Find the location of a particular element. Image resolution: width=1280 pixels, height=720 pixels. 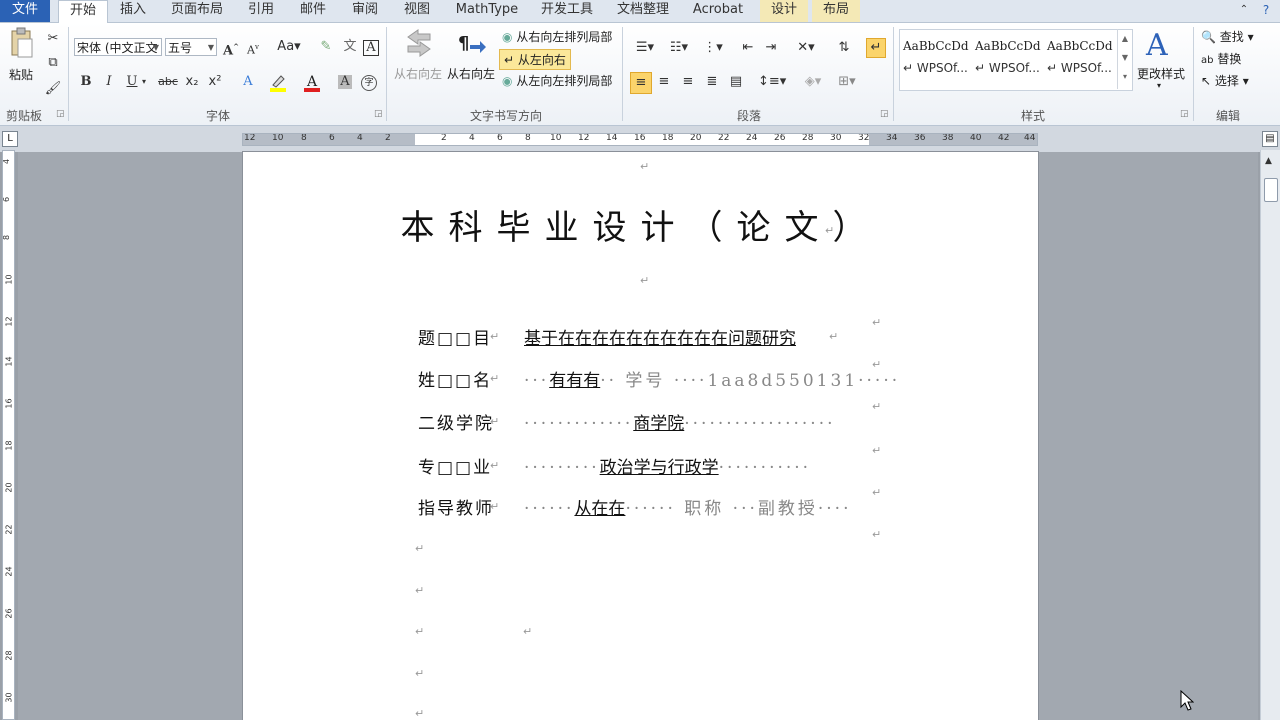

find-label: 查找 is located at coordinates (1231, 37).